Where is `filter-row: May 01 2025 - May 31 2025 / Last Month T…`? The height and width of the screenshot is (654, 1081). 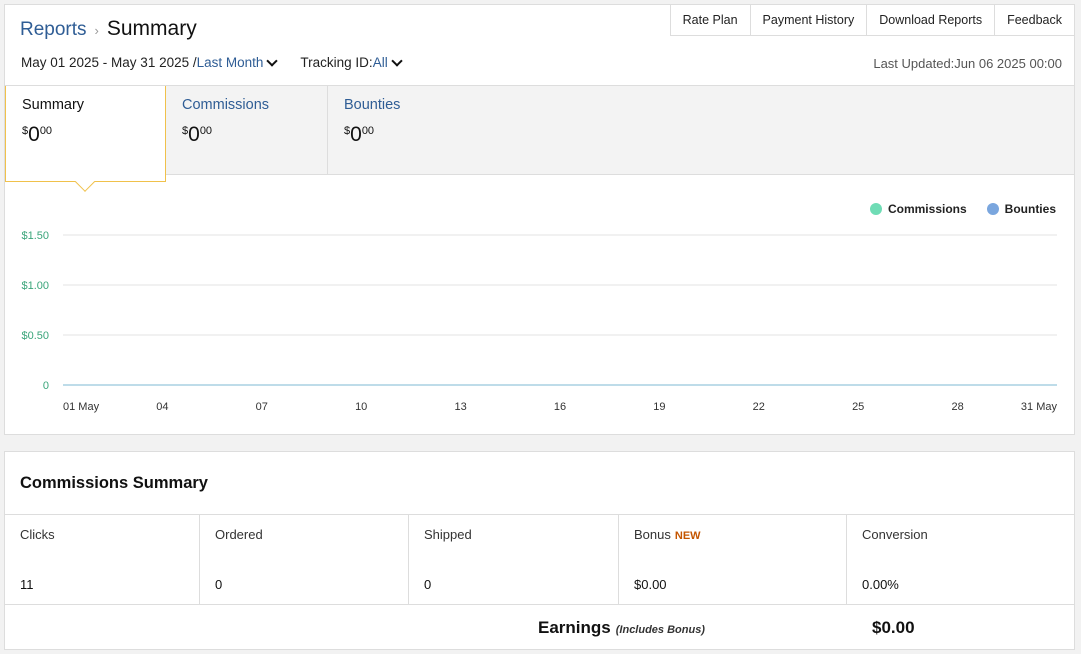 filter-row: May 01 2025 - May 31 2025 / Last Month T… is located at coordinates (214, 62).